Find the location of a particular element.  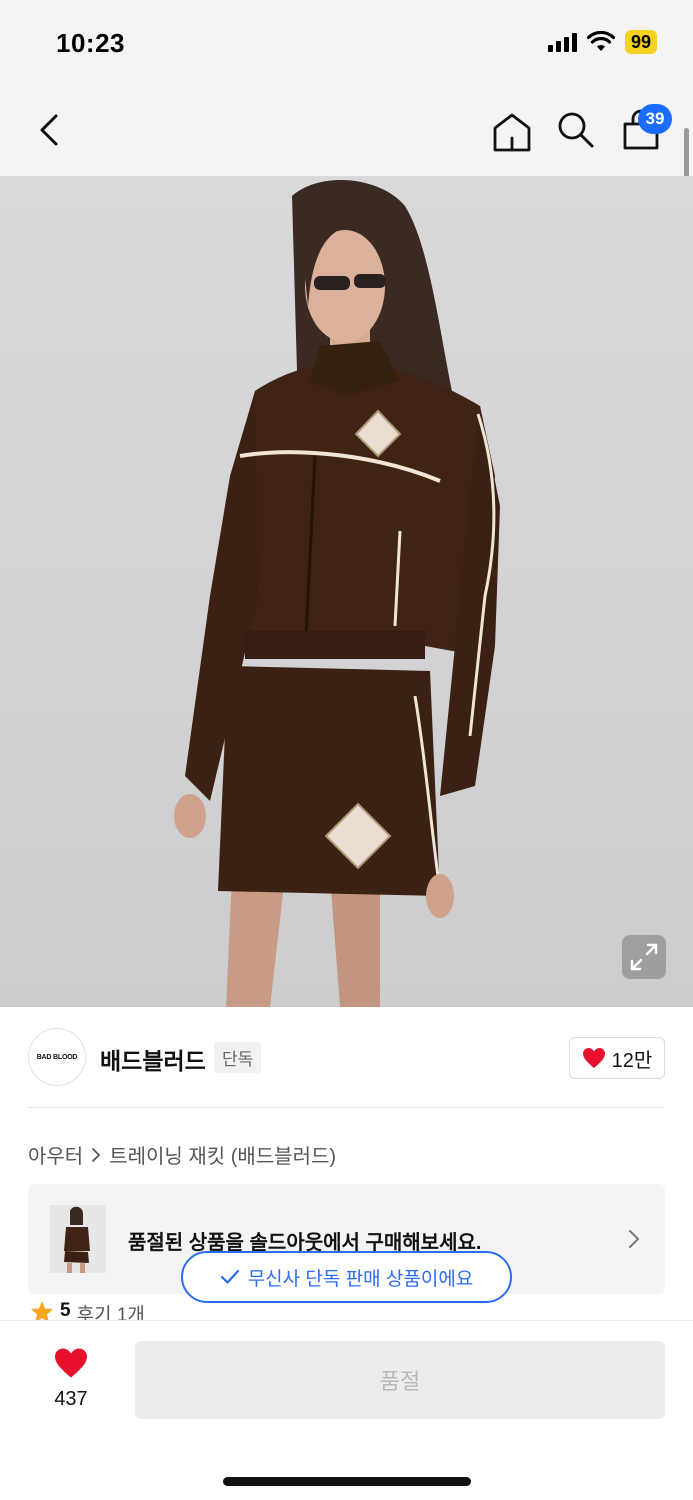

breadcrumb-product: 트레이닝 재킷 (배드블러드) is located at coordinates (222, 1154).